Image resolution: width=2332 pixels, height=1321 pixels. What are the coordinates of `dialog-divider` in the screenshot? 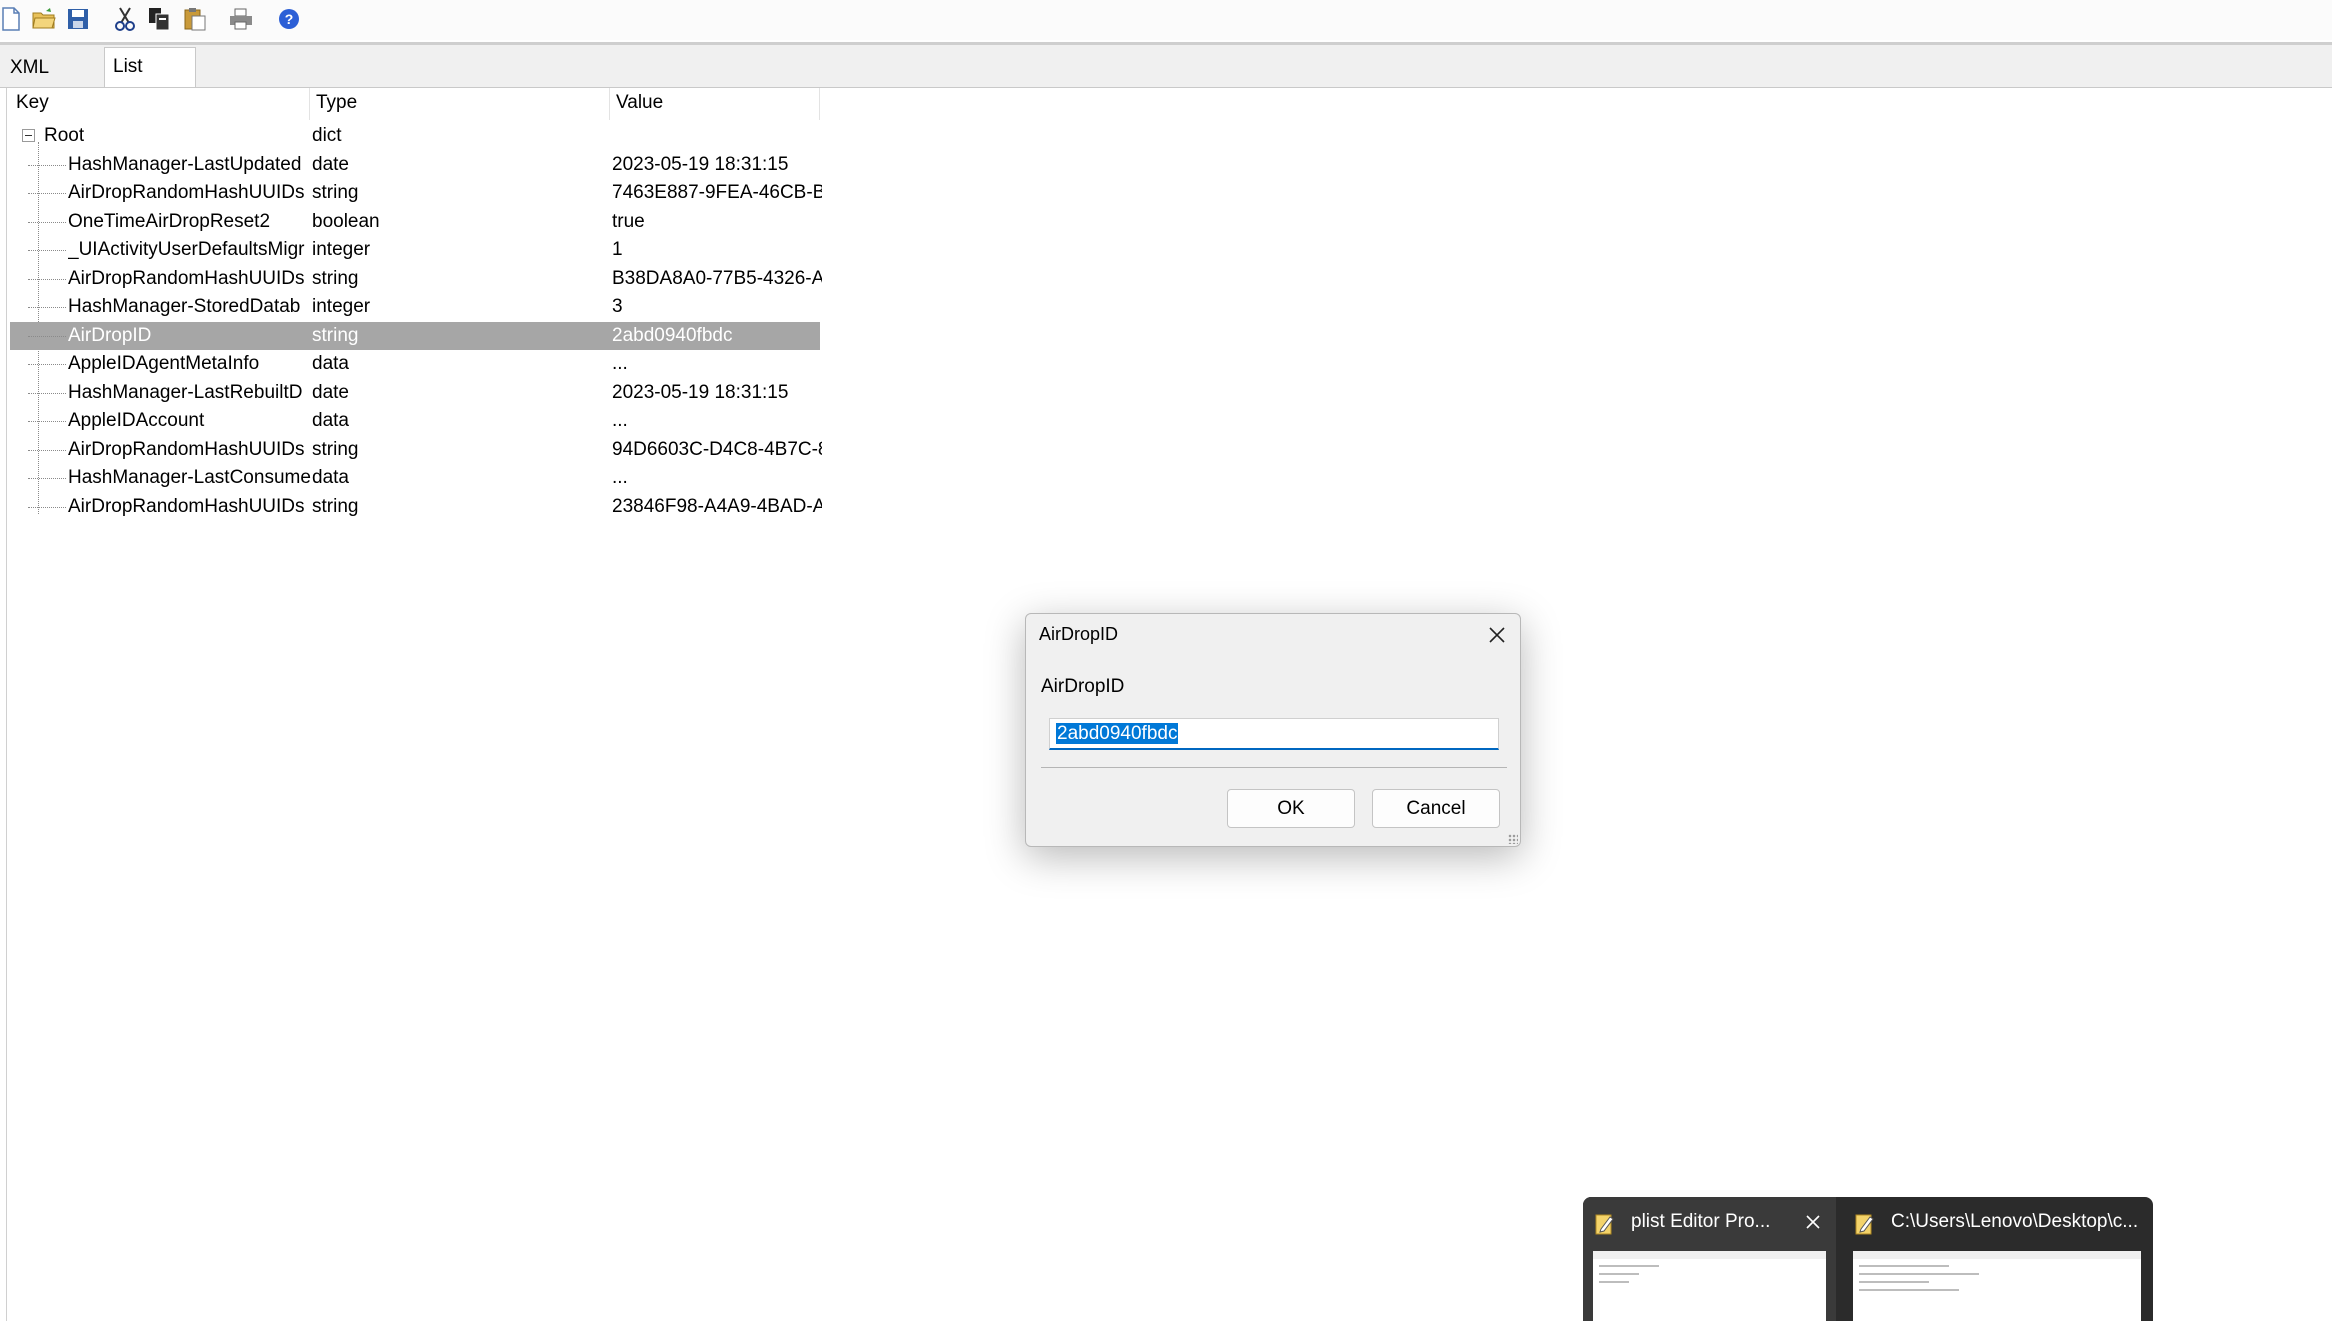 It's located at (1274, 767).